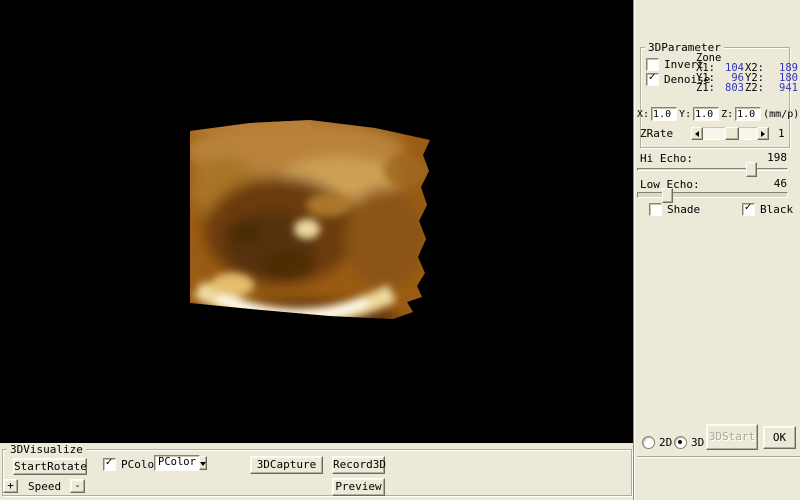 The height and width of the screenshot is (500, 800). I want to click on radio-dot, so click(680, 442).